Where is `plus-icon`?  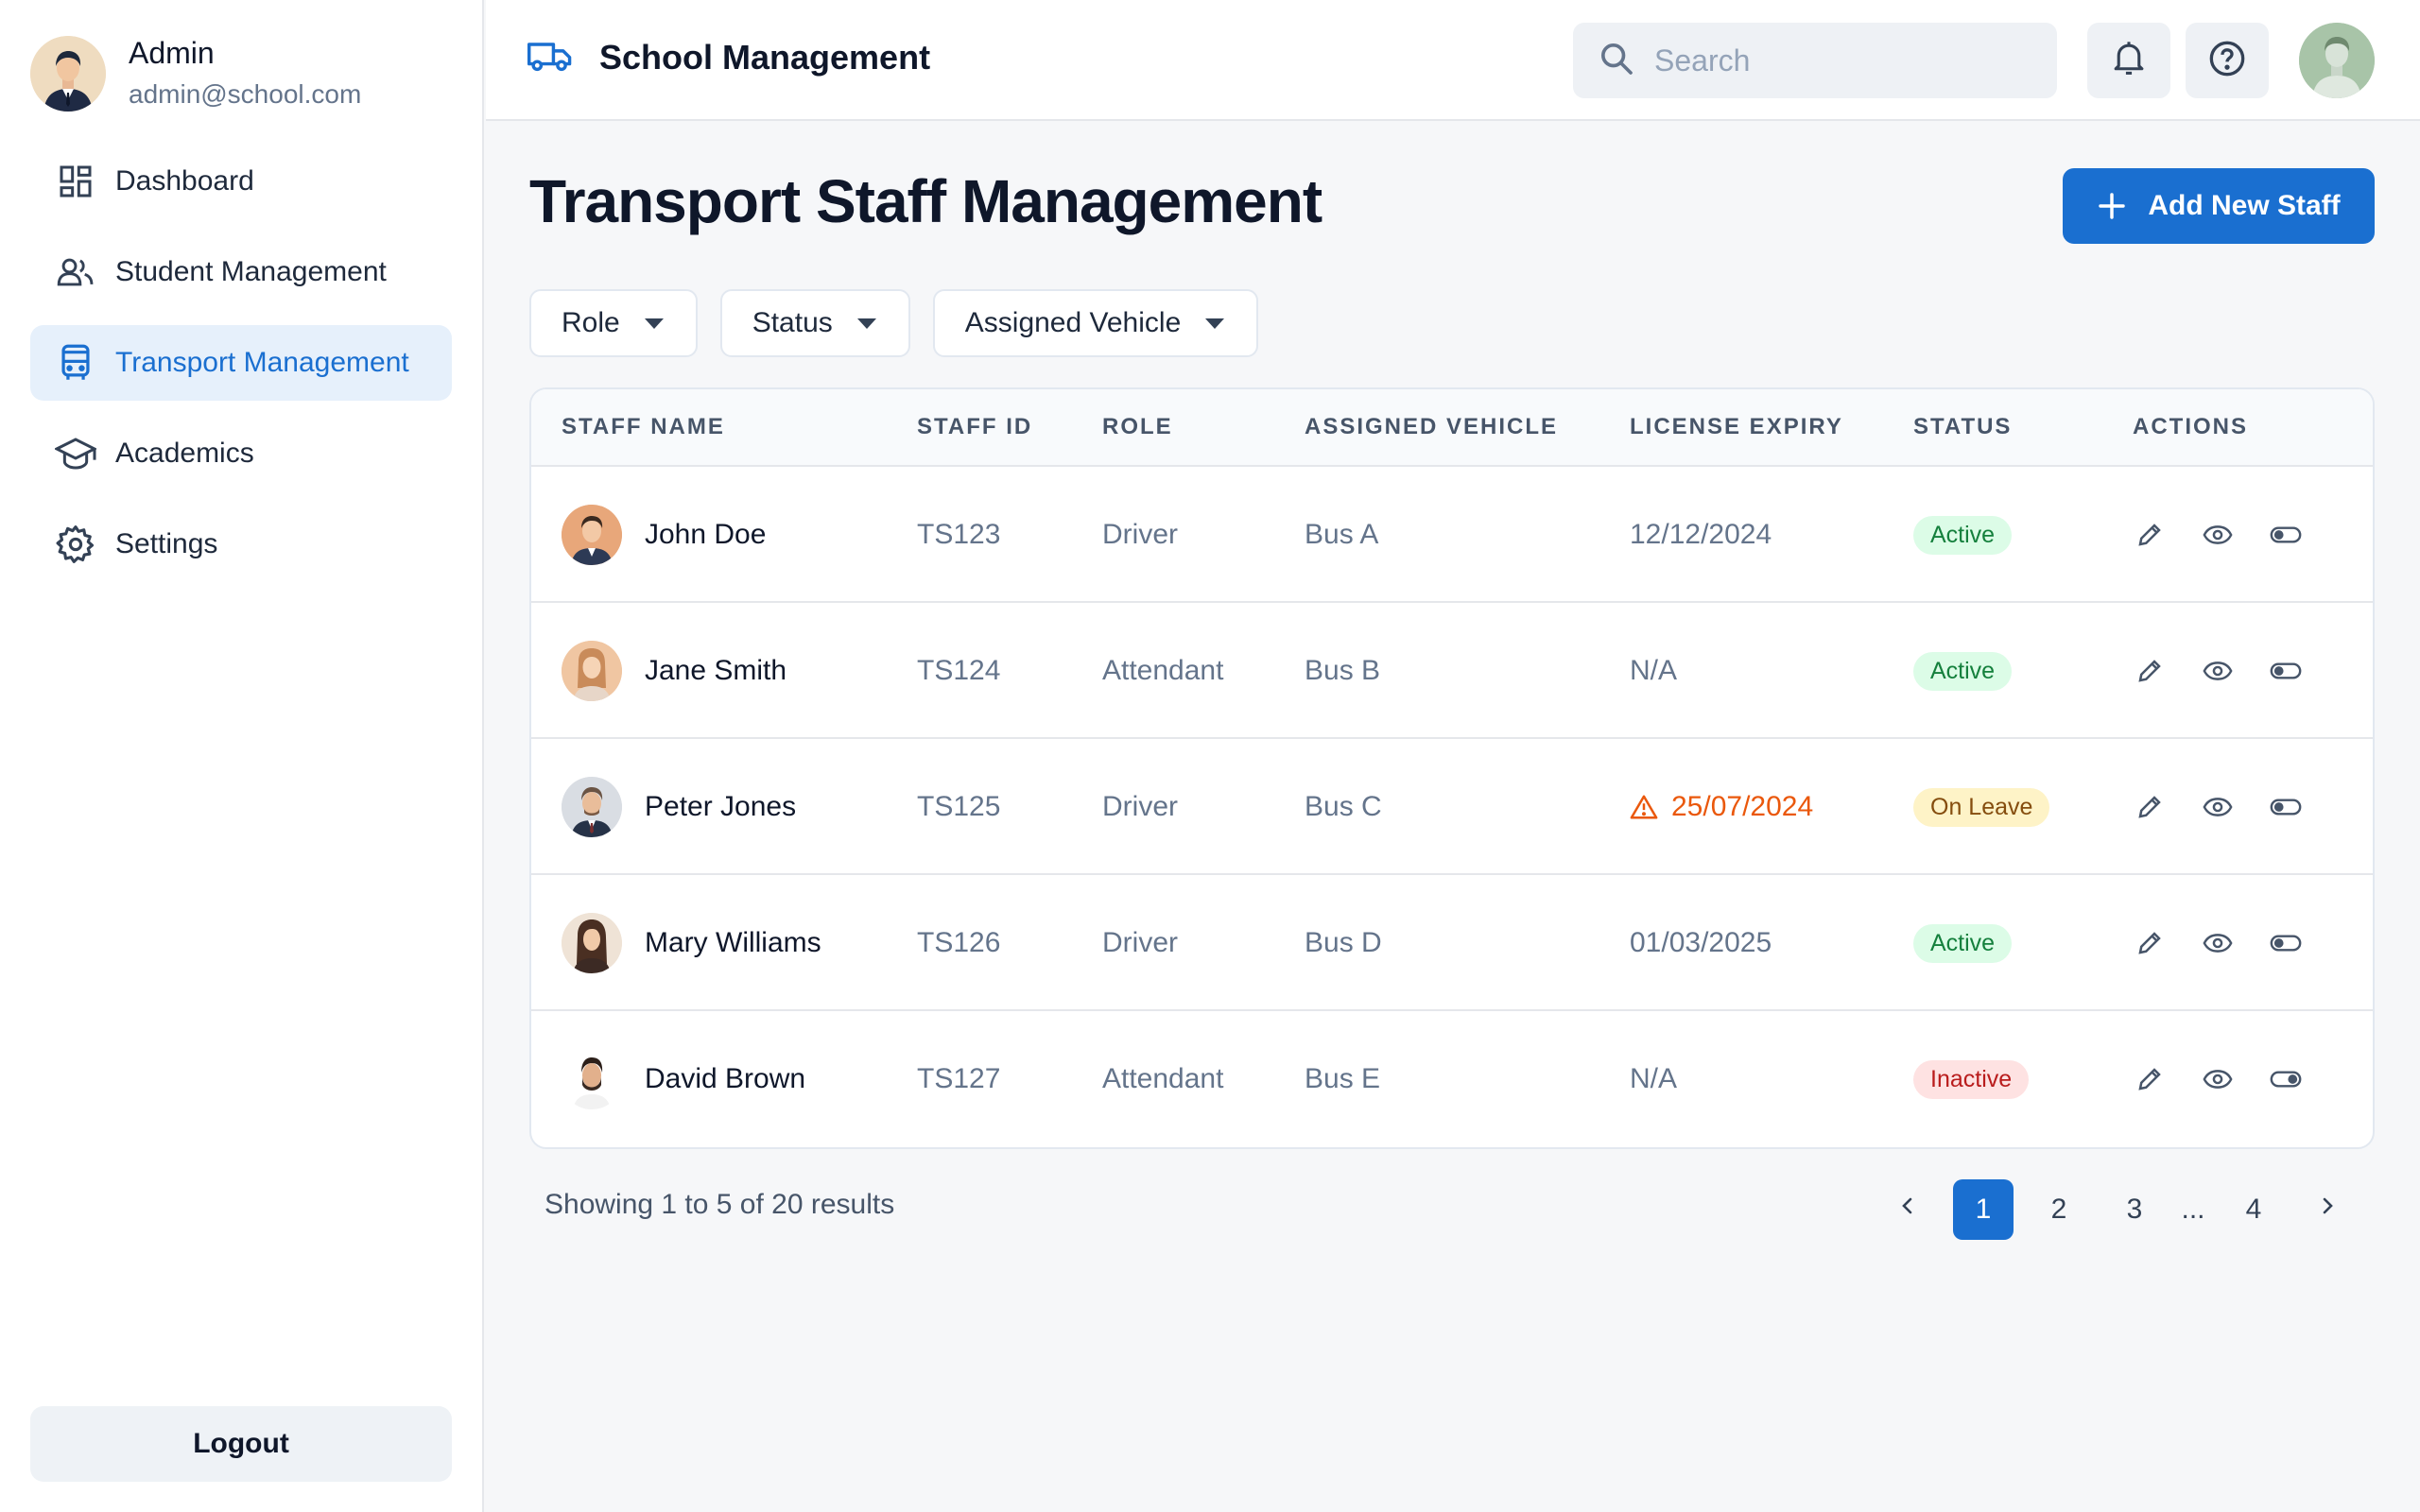 plus-icon is located at coordinates (2112, 206).